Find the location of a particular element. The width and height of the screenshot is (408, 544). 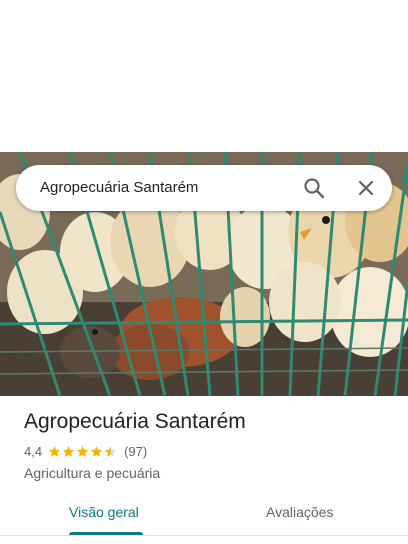

search-bar: Agropecuária Santarém is located at coordinates (204, 188).